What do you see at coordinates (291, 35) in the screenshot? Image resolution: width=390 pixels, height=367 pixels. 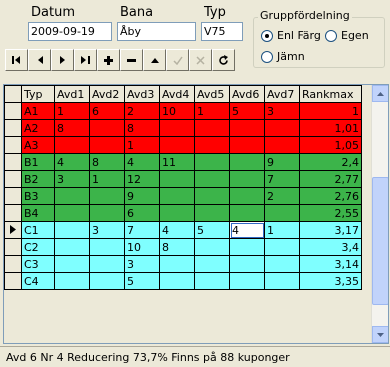 I see `radio-enl-farg: Enl Färg` at bounding box center [291, 35].